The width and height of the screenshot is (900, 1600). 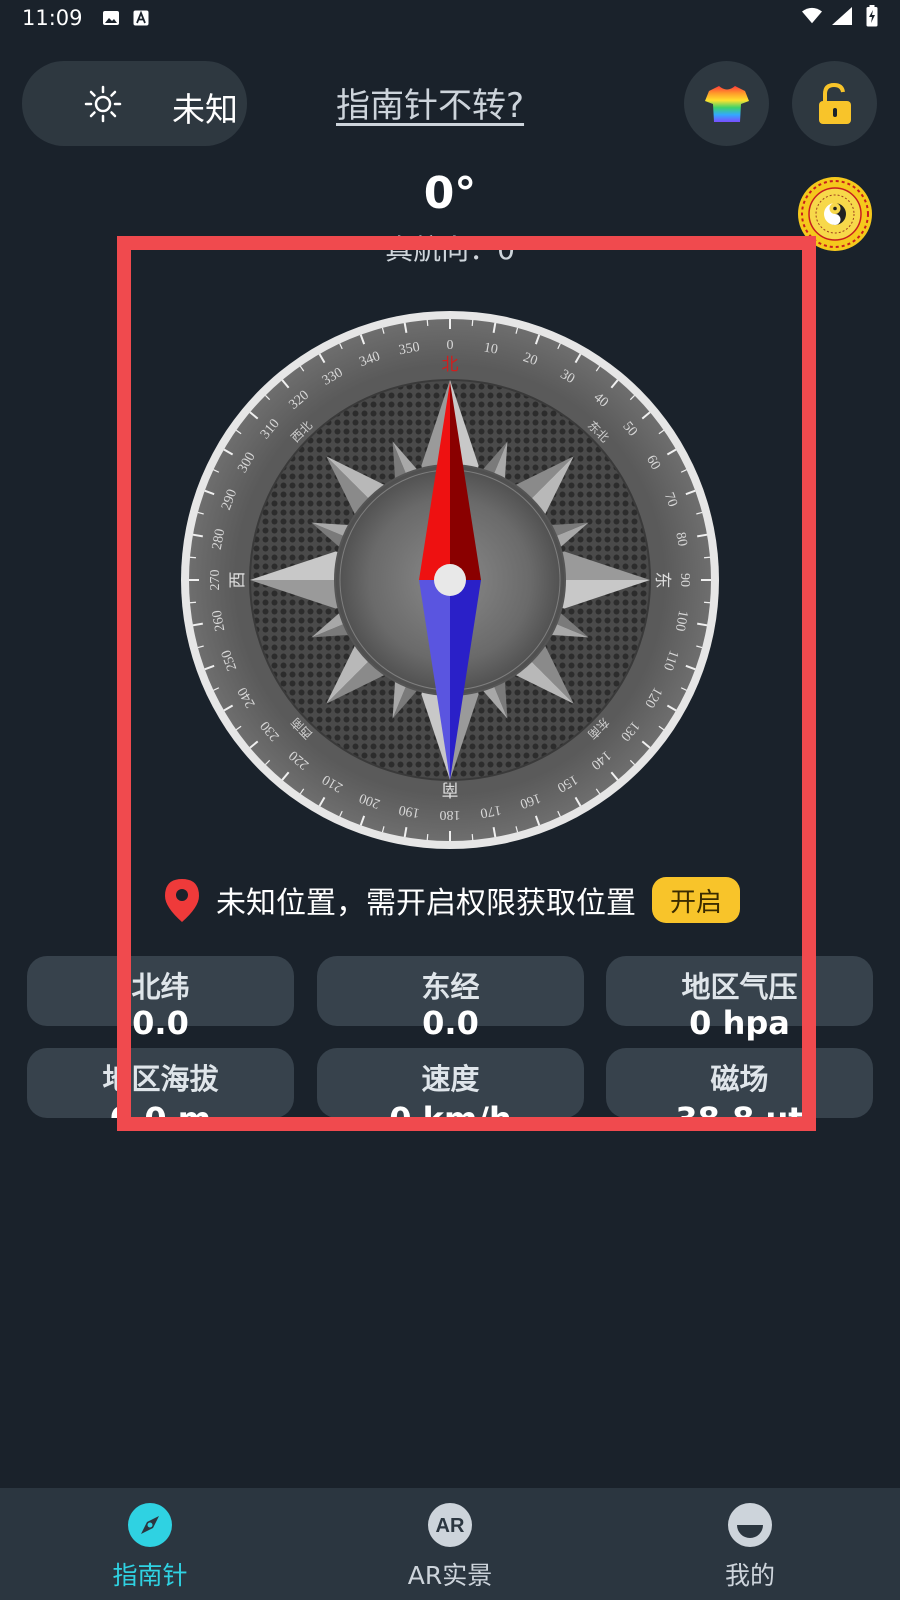 What do you see at coordinates (52, 18) in the screenshot?
I see `status-time: 11:09` at bounding box center [52, 18].